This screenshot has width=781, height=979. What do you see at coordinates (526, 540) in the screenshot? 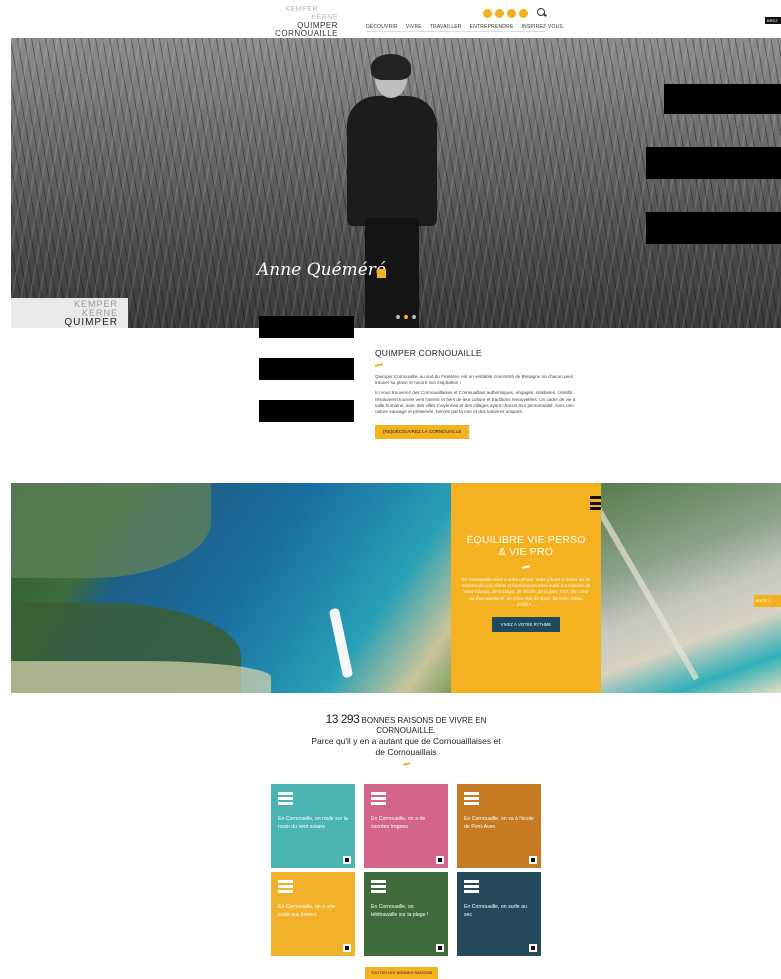
I see `feature-title-line1: ÉQUILIBRE VIE PERSO` at bounding box center [526, 540].